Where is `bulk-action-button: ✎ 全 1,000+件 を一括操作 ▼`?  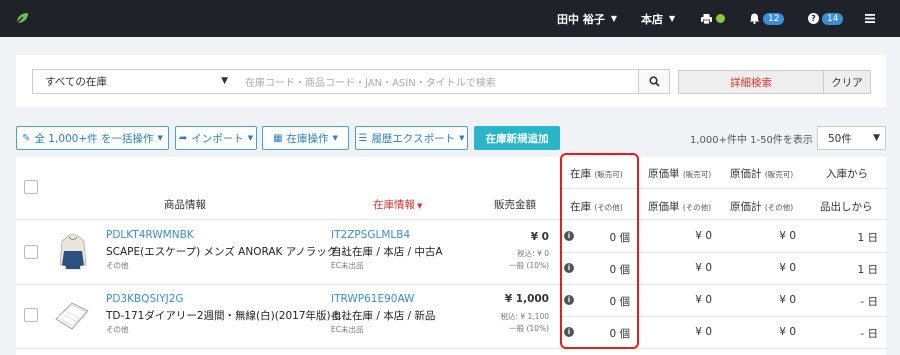 bulk-action-button: ✎ 全 1,000+件 を一括操作 ▼ is located at coordinates (92, 138).